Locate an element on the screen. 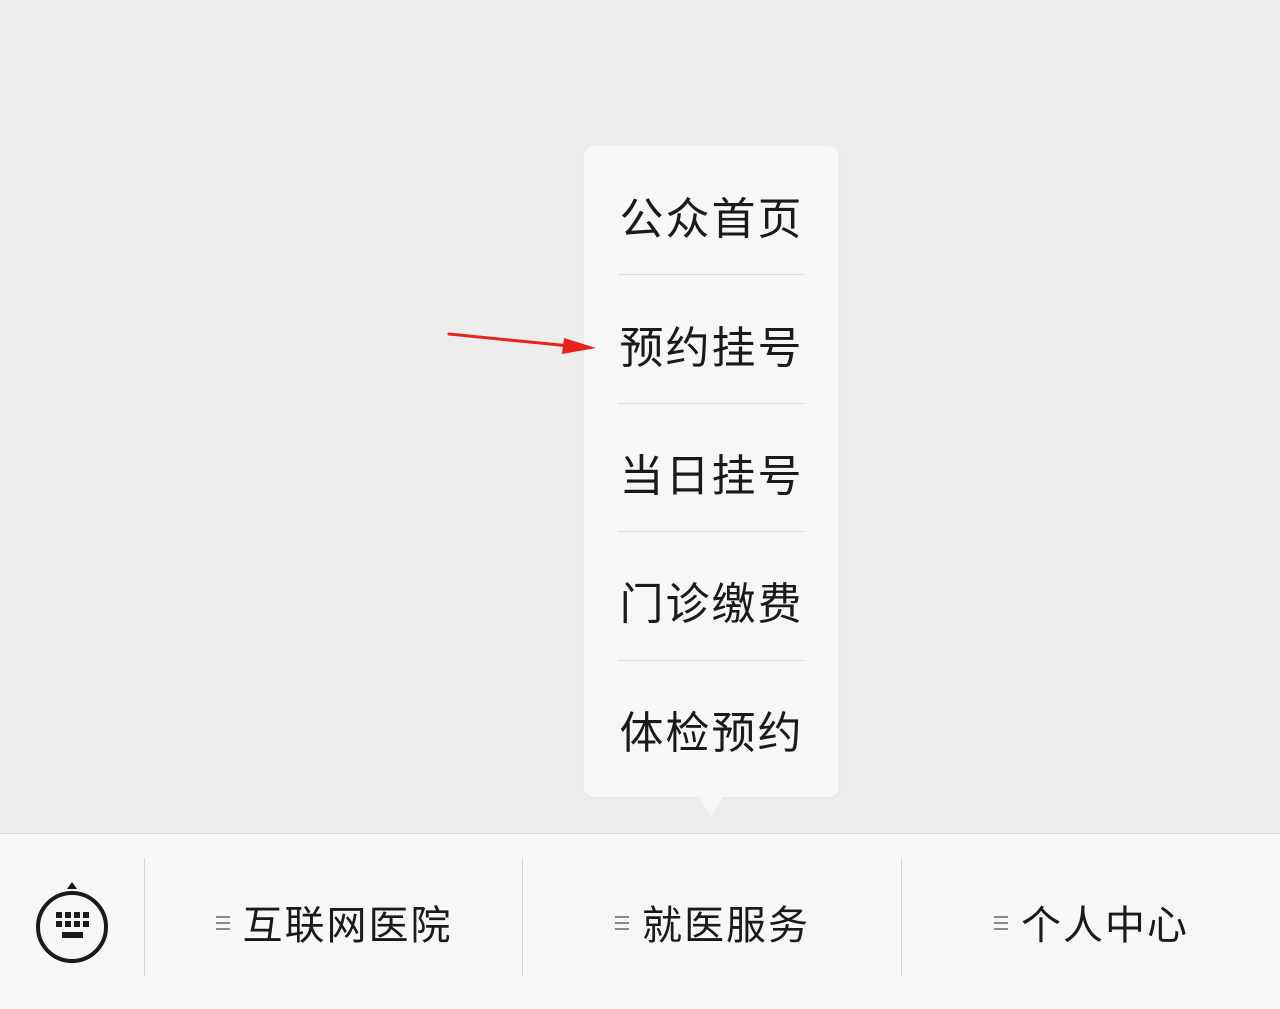 This screenshot has height=1009, width=1280. tab-label: 就医服务 is located at coordinates (726, 925).